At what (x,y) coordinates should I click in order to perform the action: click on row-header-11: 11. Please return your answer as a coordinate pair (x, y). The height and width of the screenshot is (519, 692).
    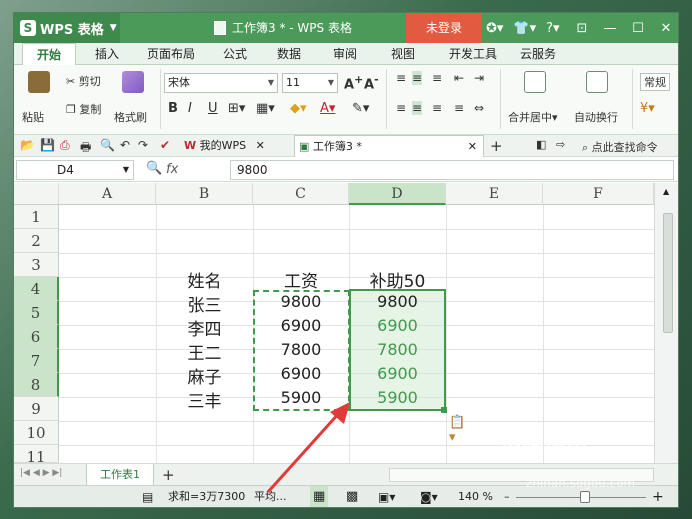
    Looking at the image, I should click on (36, 454).